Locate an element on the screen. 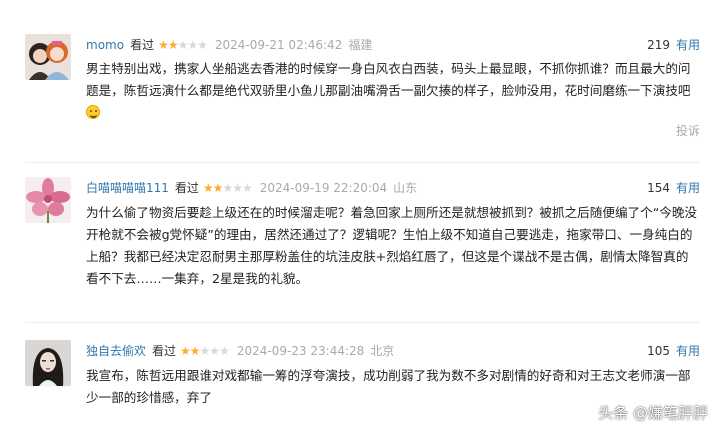  vote-count: 219 is located at coordinates (658, 45).